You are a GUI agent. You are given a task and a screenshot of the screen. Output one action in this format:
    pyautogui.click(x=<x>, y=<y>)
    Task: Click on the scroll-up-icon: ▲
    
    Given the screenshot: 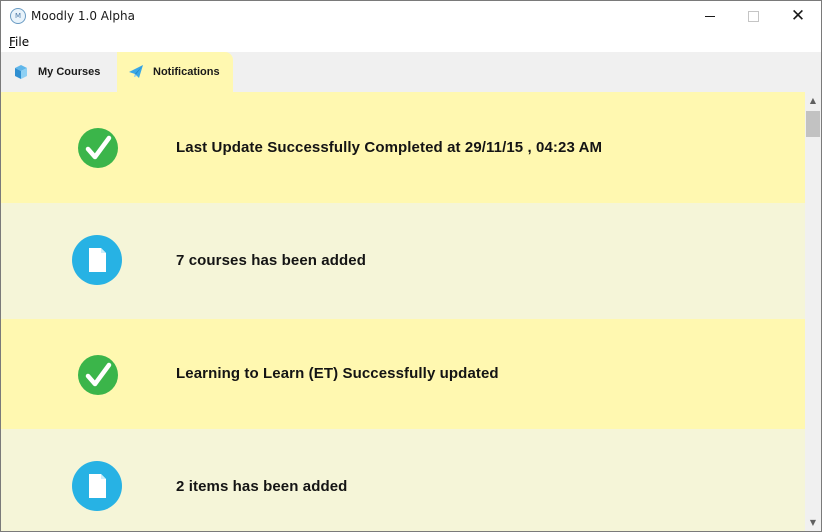 What is the action you would take?
    pyautogui.click(x=813, y=100)
    